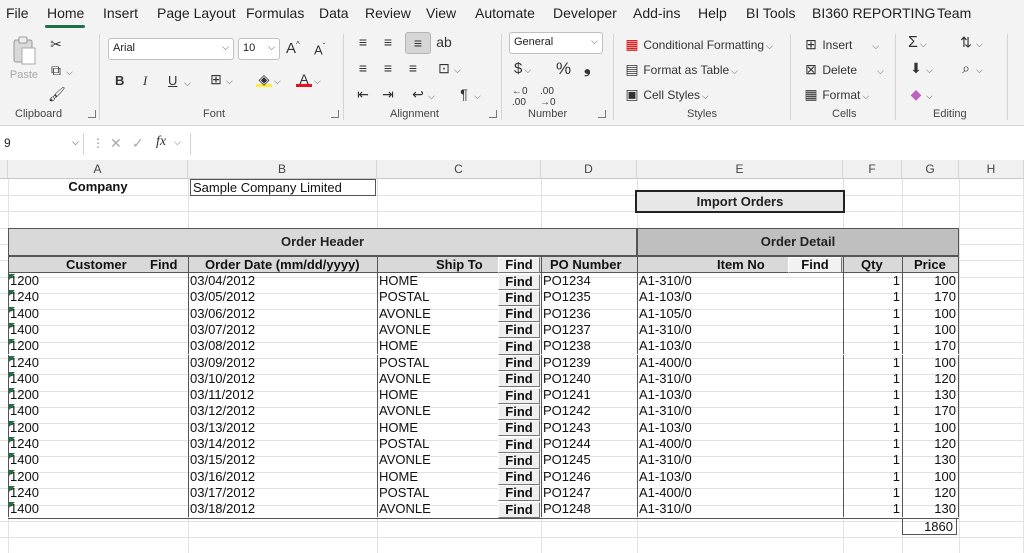 The image size is (1024, 553). Describe the element at coordinates (177, 142) in the screenshot. I see `chevron-down-icon: ⌵` at that location.